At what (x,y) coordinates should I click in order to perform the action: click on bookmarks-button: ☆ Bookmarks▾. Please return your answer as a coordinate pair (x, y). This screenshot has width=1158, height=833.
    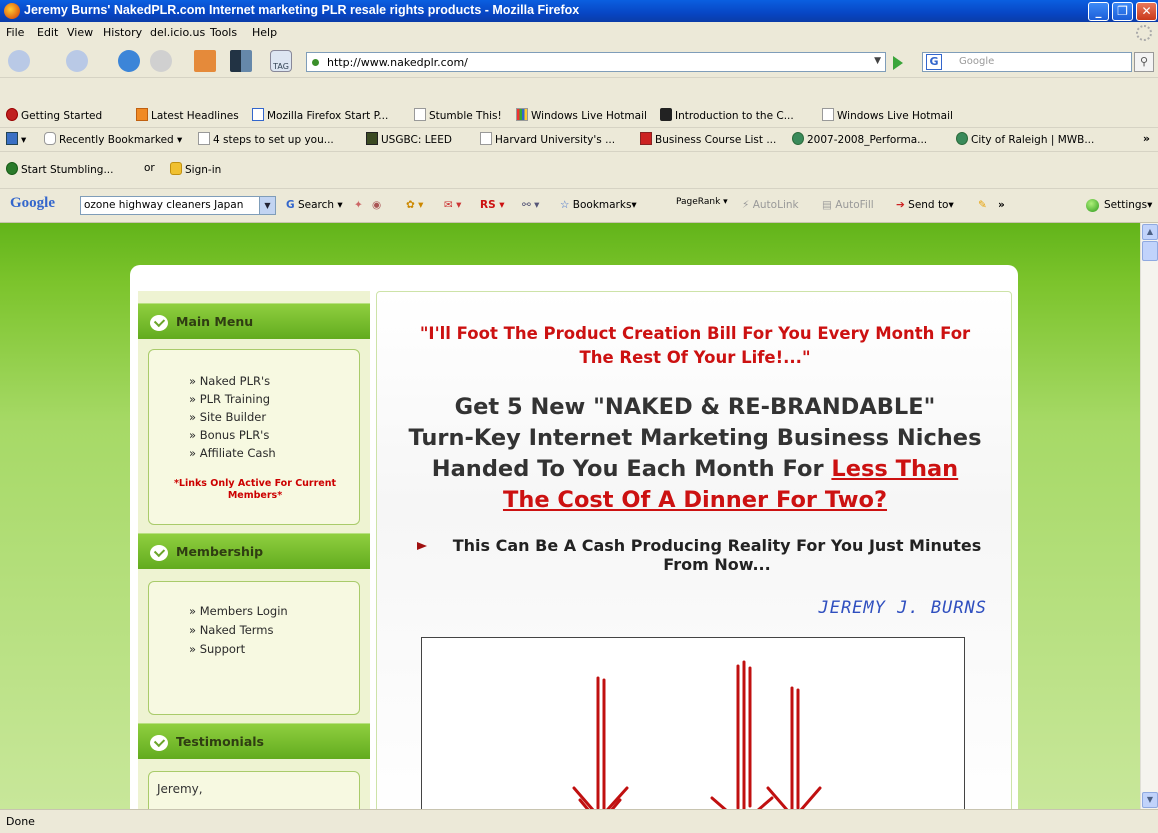
    Looking at the image, I should click on (598, 205).